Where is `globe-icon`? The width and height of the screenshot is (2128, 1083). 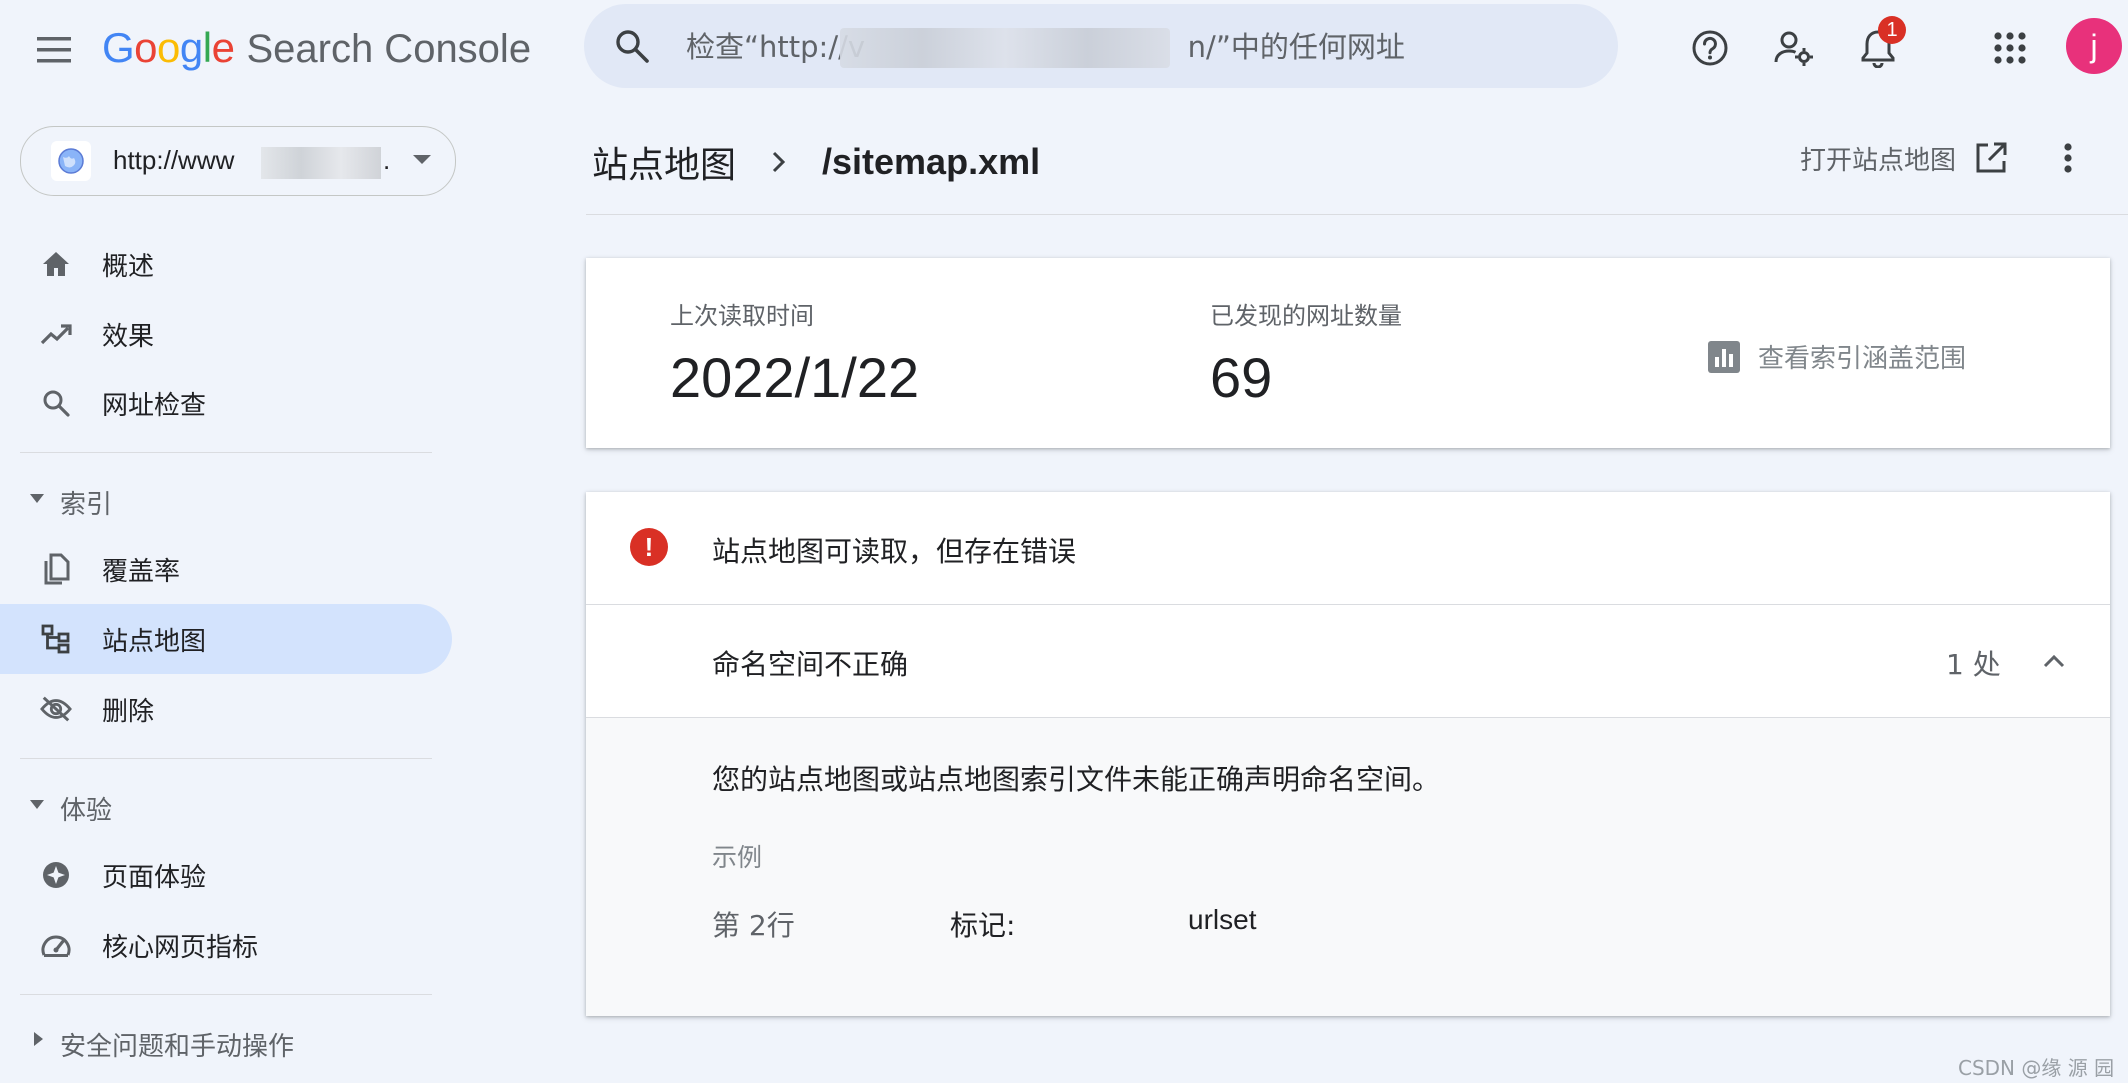 globe-icon is located at coordinates (71, 161).